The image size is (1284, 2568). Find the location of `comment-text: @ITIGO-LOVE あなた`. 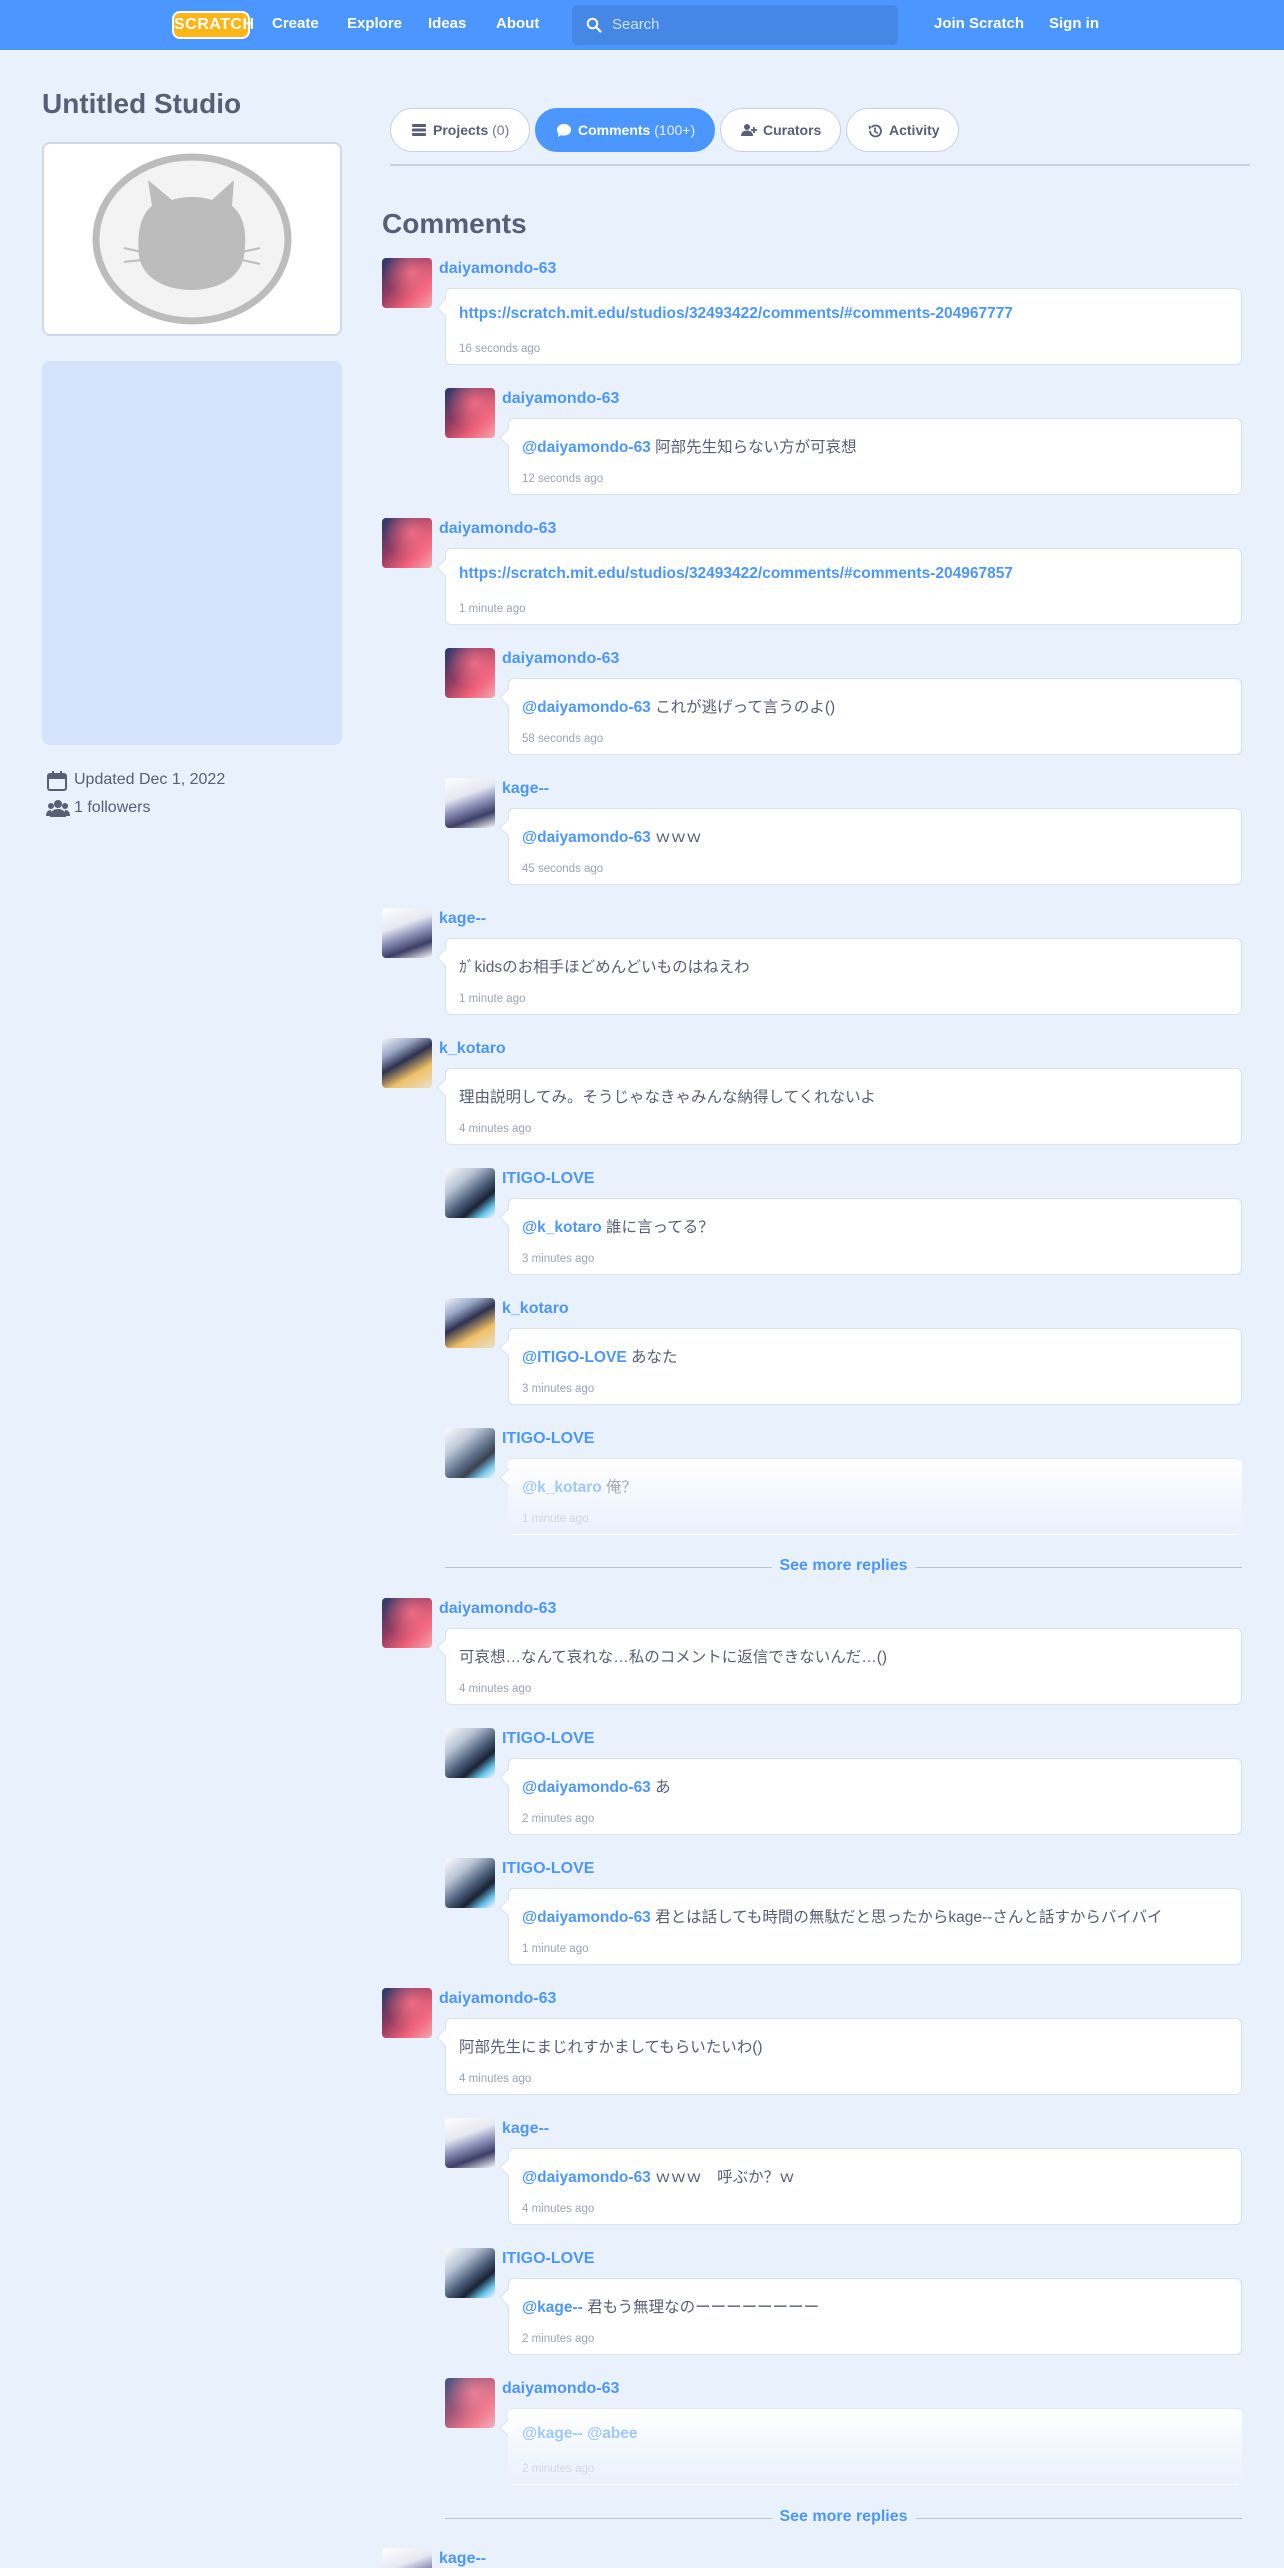

comment-text: @ITIGO-LOVE あなた is located at coordinates (599, 1356).